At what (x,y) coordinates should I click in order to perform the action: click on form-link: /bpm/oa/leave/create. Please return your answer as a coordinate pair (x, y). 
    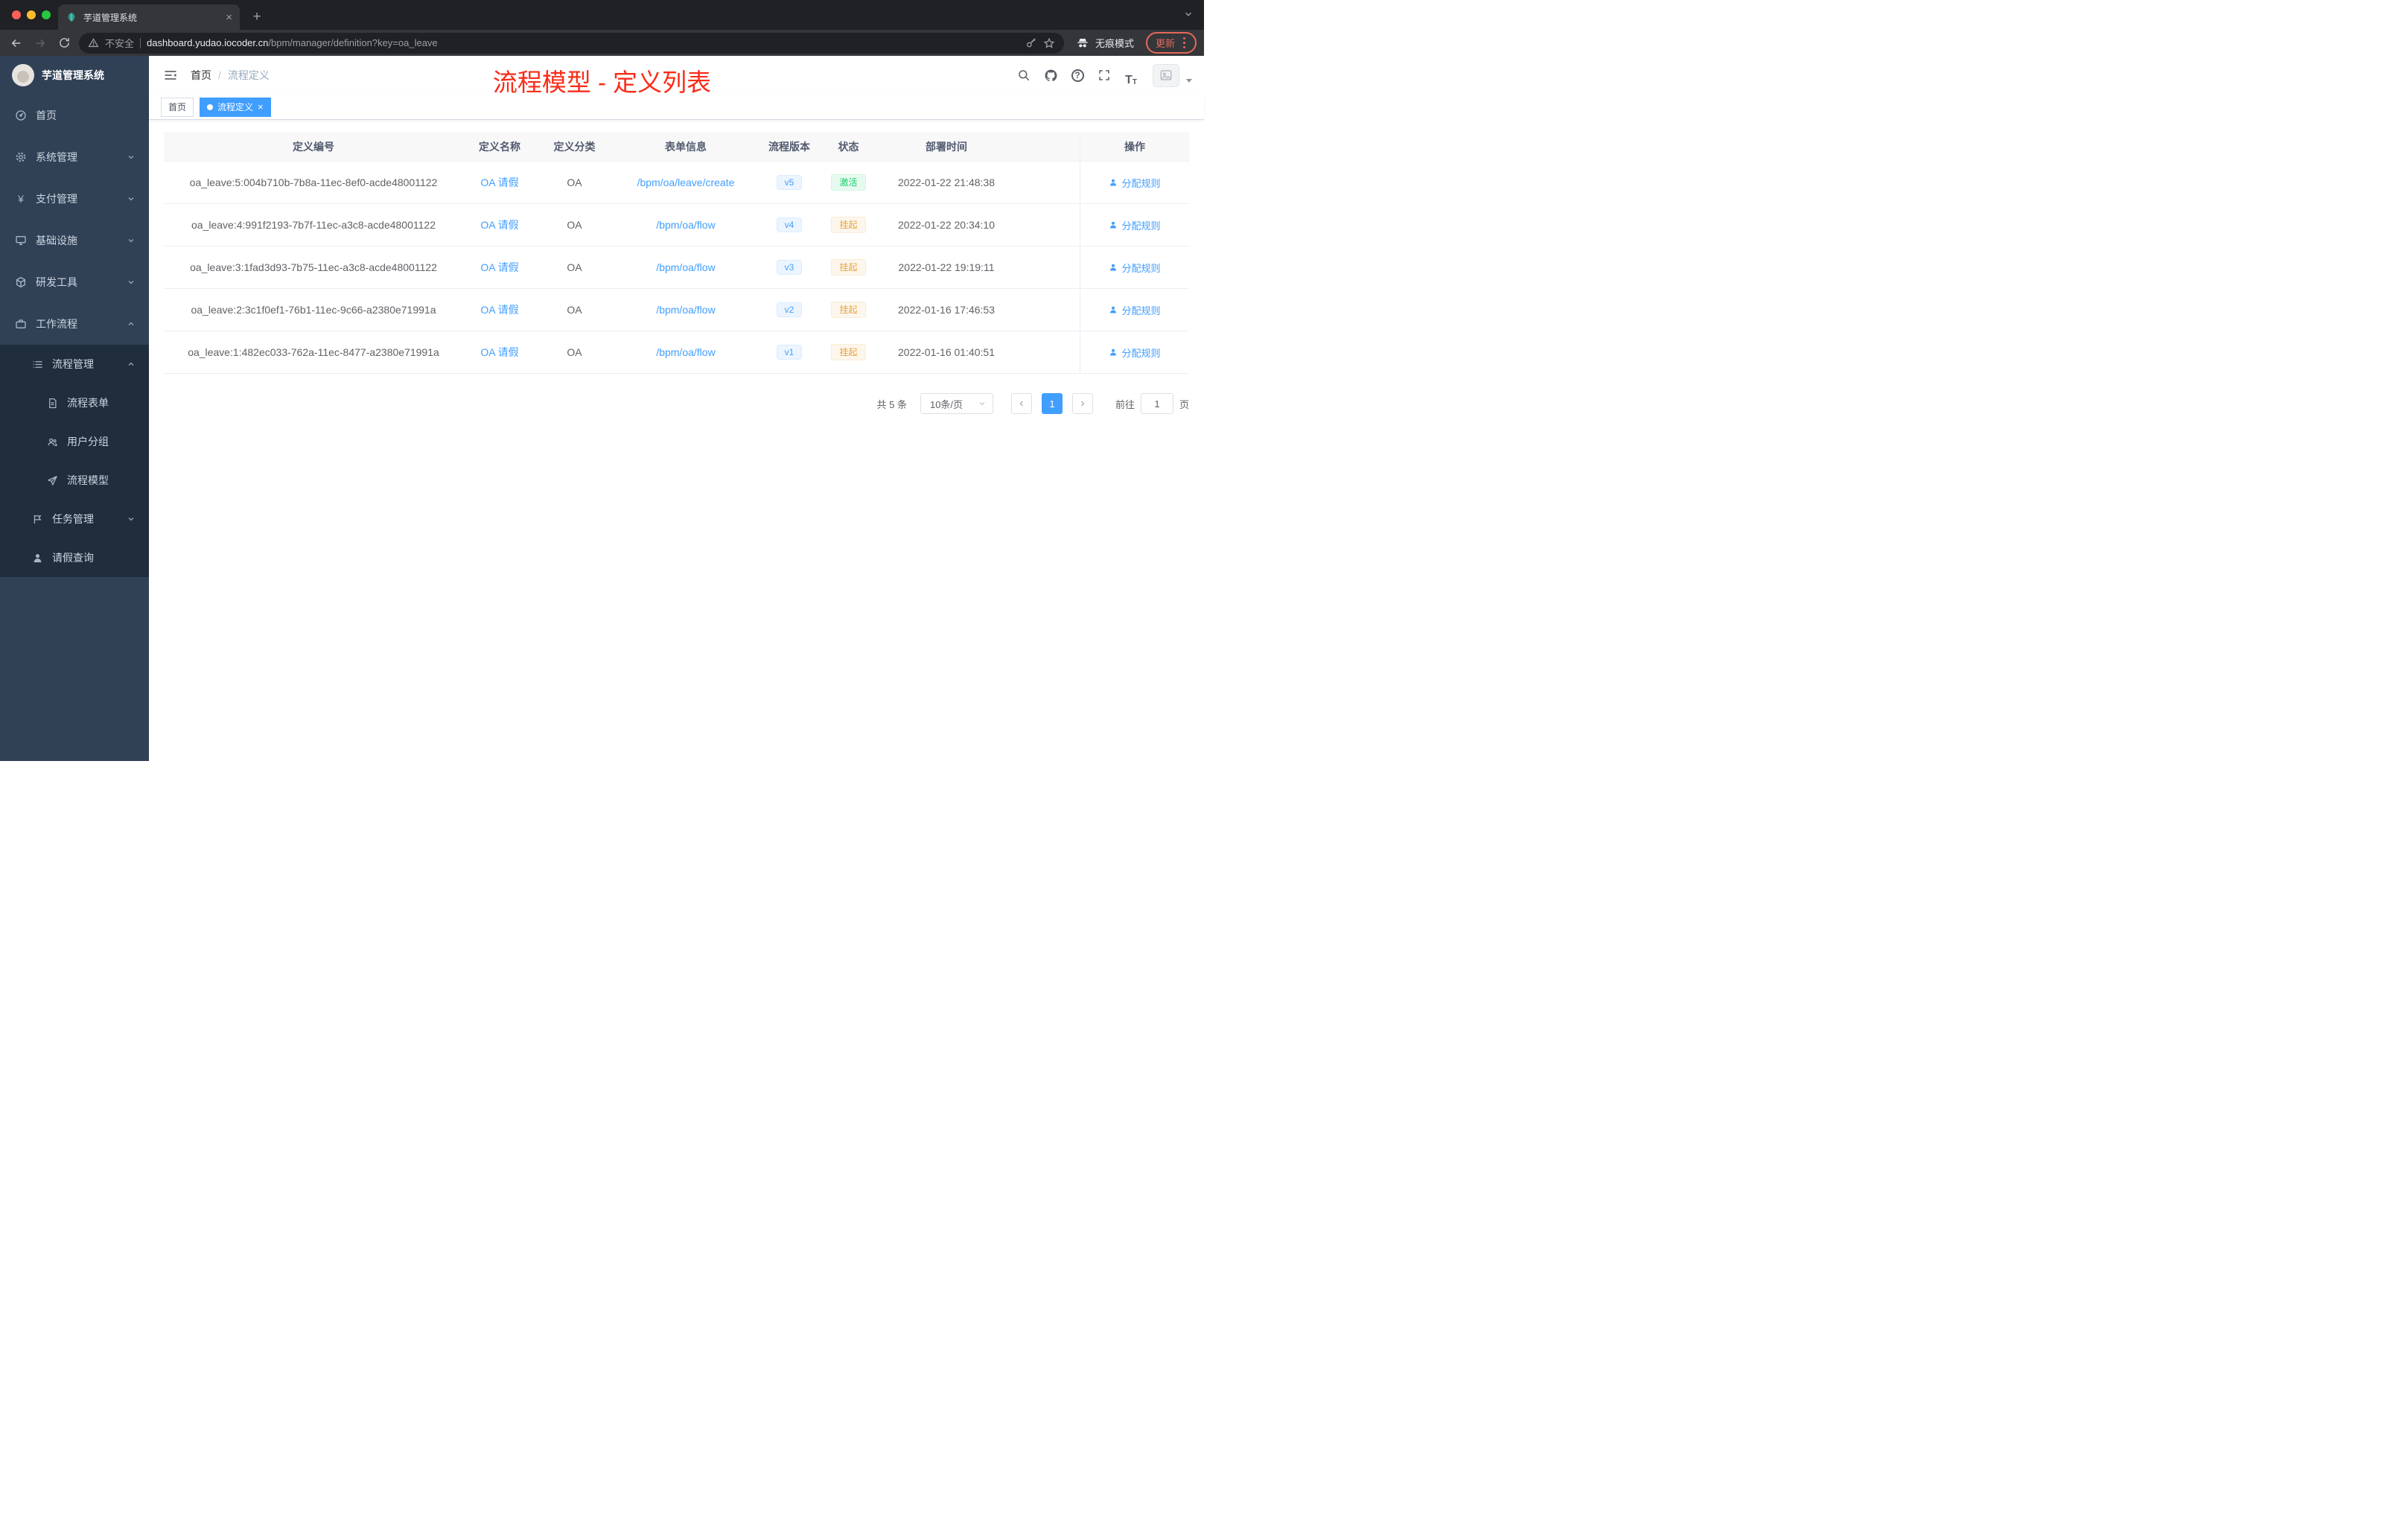
    Looking at the image, I should click on (686, 182).